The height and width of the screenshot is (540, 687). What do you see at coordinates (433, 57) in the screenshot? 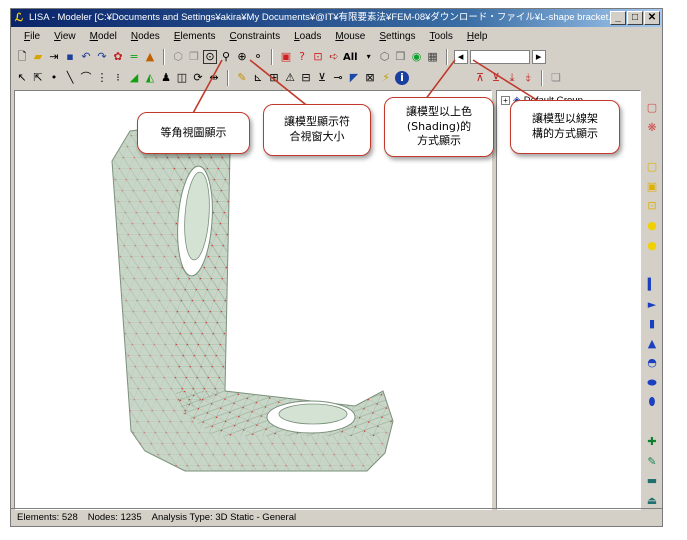
I see `print-icon: ▦` at bounding box center [433, 57].